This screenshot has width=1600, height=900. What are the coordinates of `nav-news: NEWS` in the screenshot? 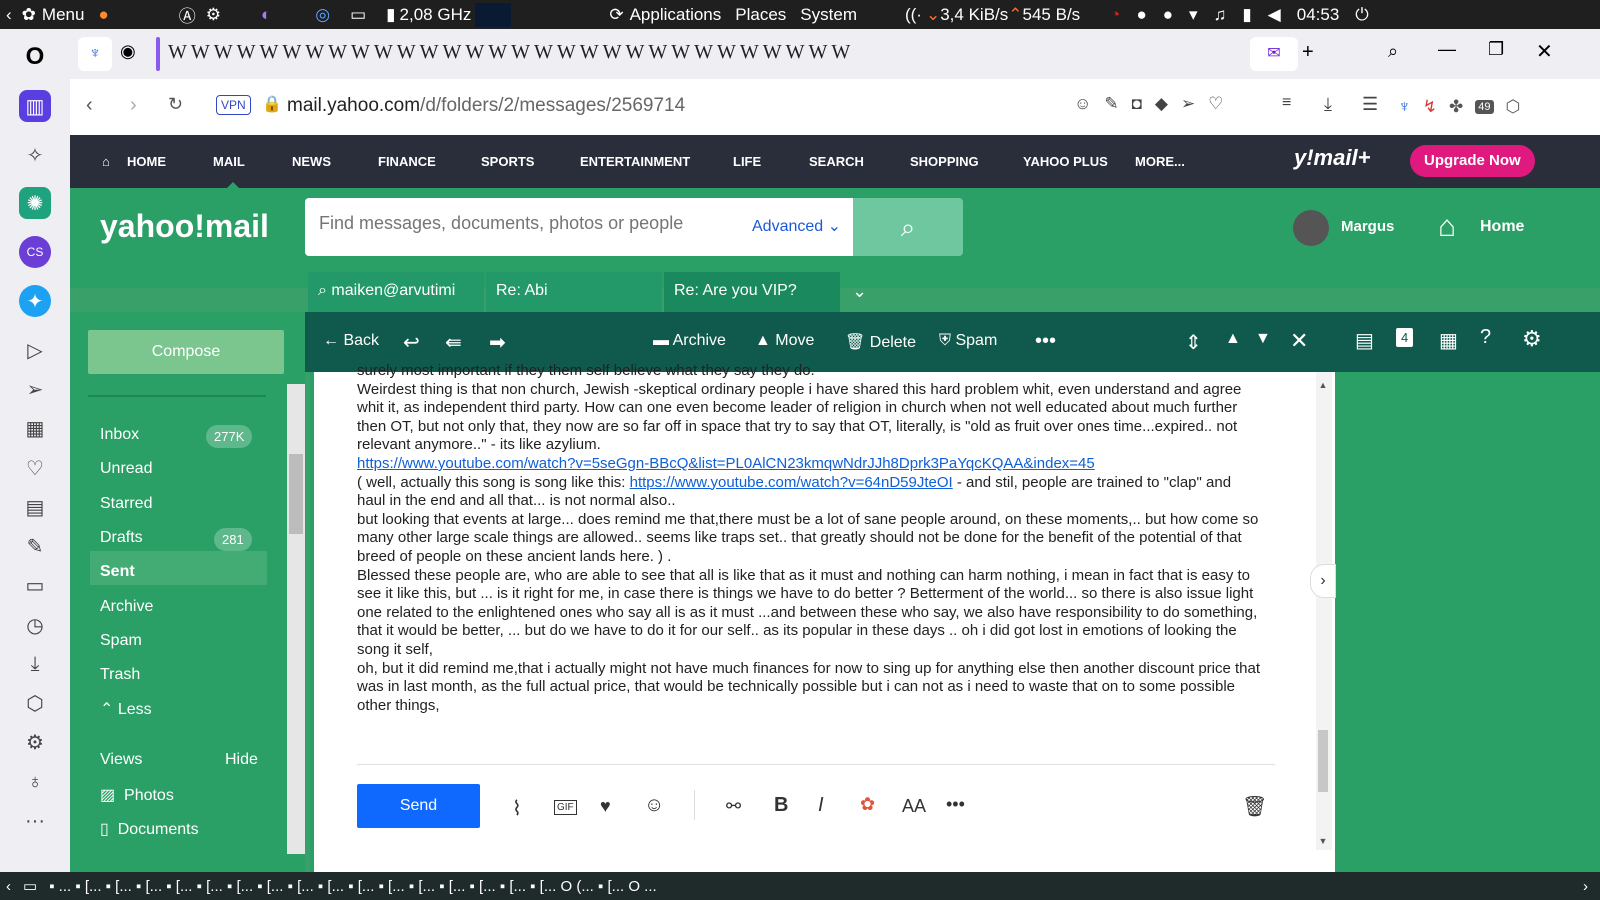 It's located at (311, 161).